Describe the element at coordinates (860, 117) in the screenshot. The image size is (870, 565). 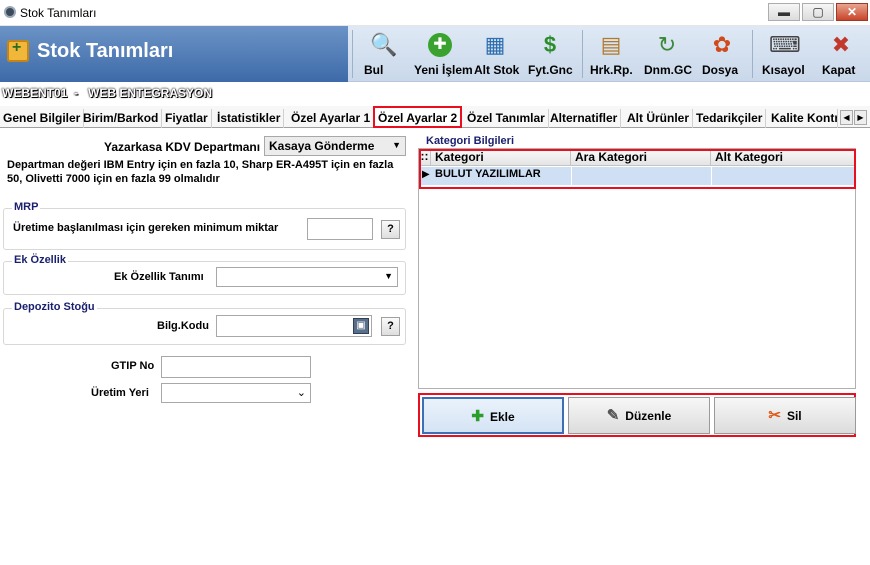
I see `tab-scroll-right: ▶` at that location.